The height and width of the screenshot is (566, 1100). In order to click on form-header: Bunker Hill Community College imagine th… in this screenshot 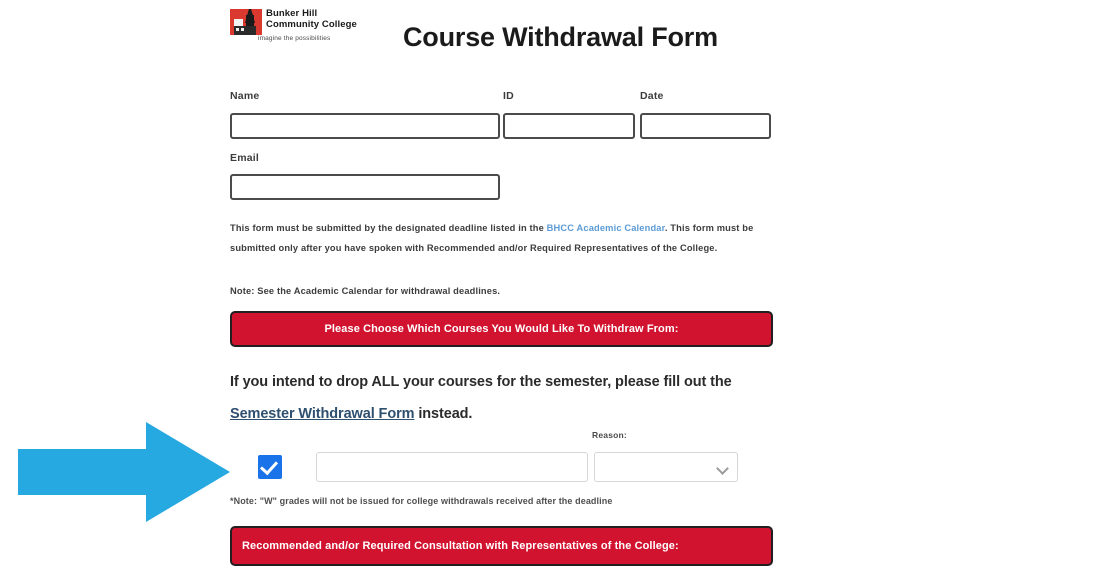, I will do `click(500, 32)`.